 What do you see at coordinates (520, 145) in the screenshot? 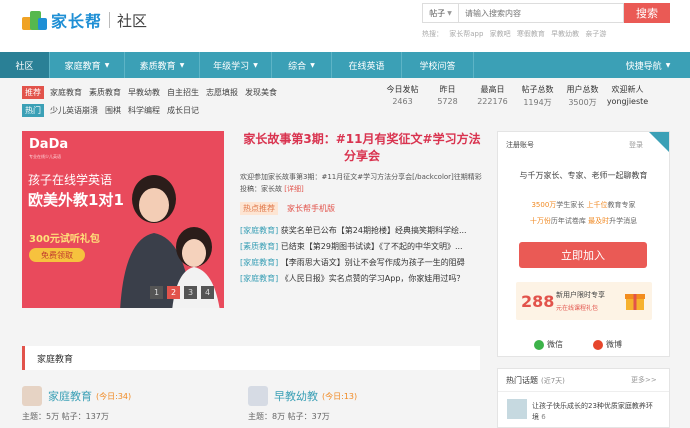
I see `register-link: 注册账号` at bounding box center [520, 145].